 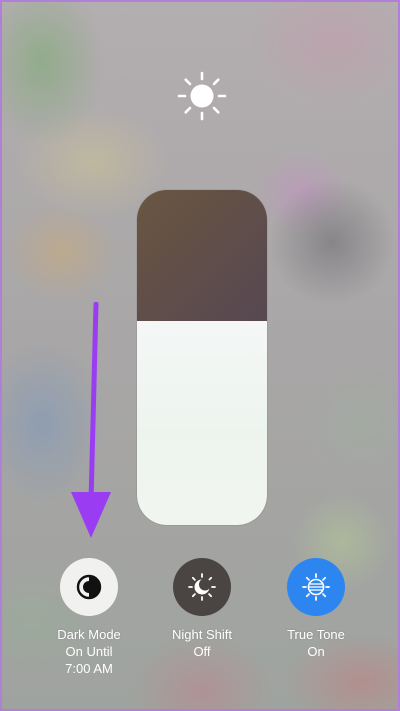 What do you see at coordinates (202, 634) in the screenshot?
I see `night-shift-label: Night Shift` at bounding box center [202, 634].